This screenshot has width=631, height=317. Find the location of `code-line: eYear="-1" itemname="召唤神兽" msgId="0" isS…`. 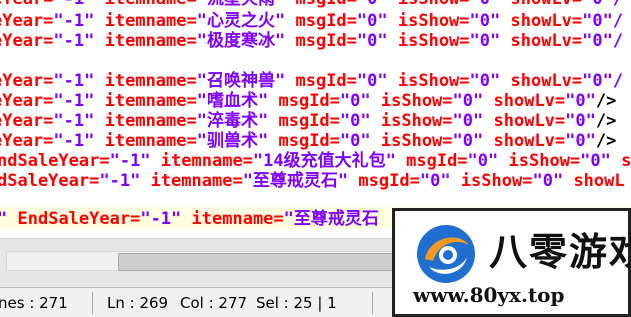

code-line: eYear="-1" itemname="召唤神兽" msgId="0" isS… is located at coordinates (311, 81).